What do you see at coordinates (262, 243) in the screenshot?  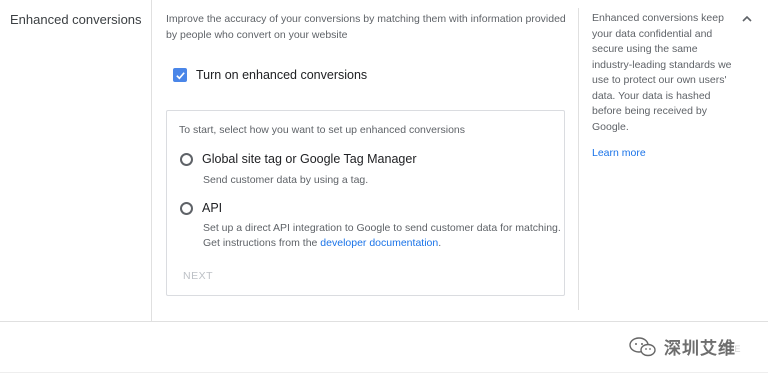 I see `api-description-prefix: Get instructions from the` at bounding box center [262, 243].